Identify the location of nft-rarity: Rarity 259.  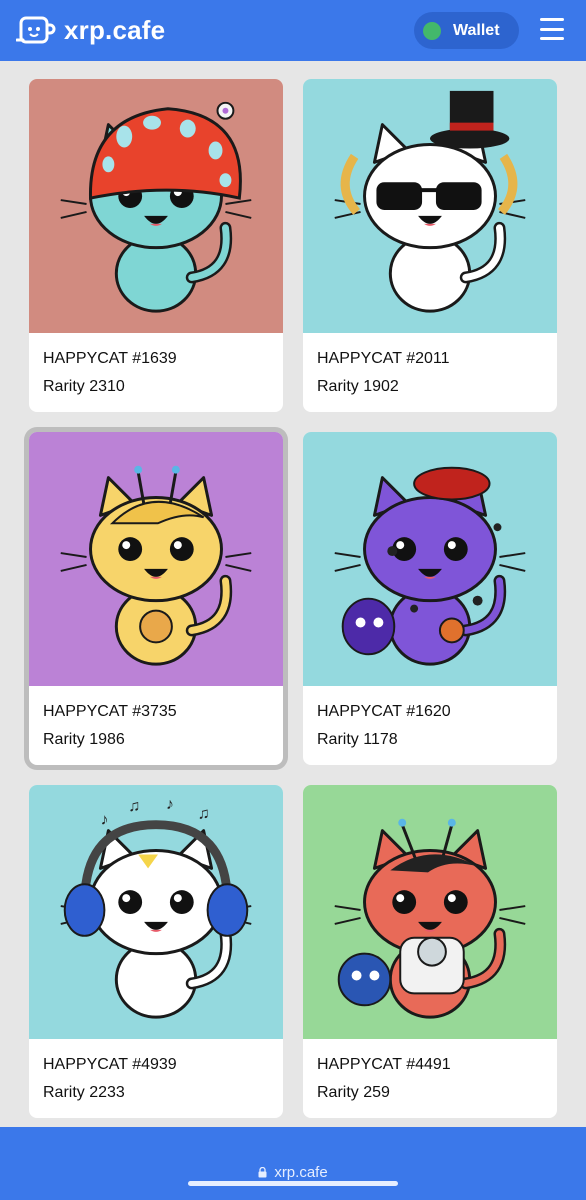
(353, 1092).